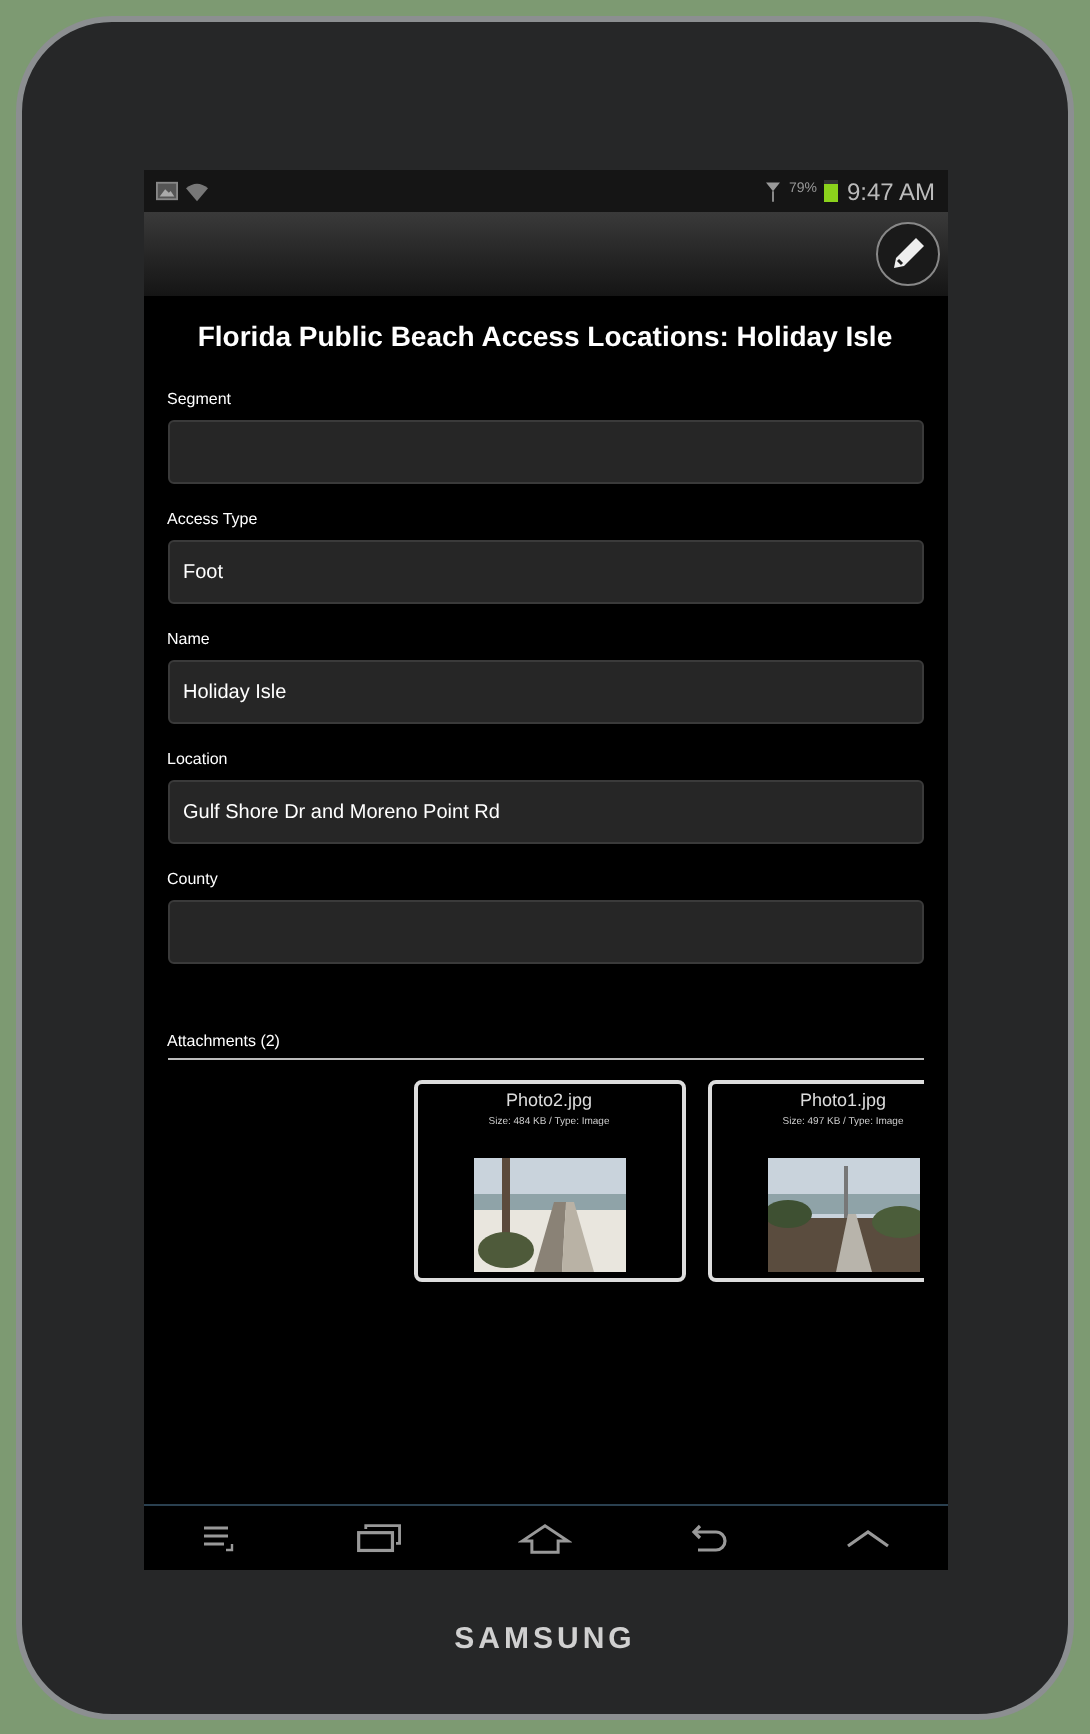  Describe the element at coordinates (193, 880) in the screenshot. I see `field-label: County` at that location.